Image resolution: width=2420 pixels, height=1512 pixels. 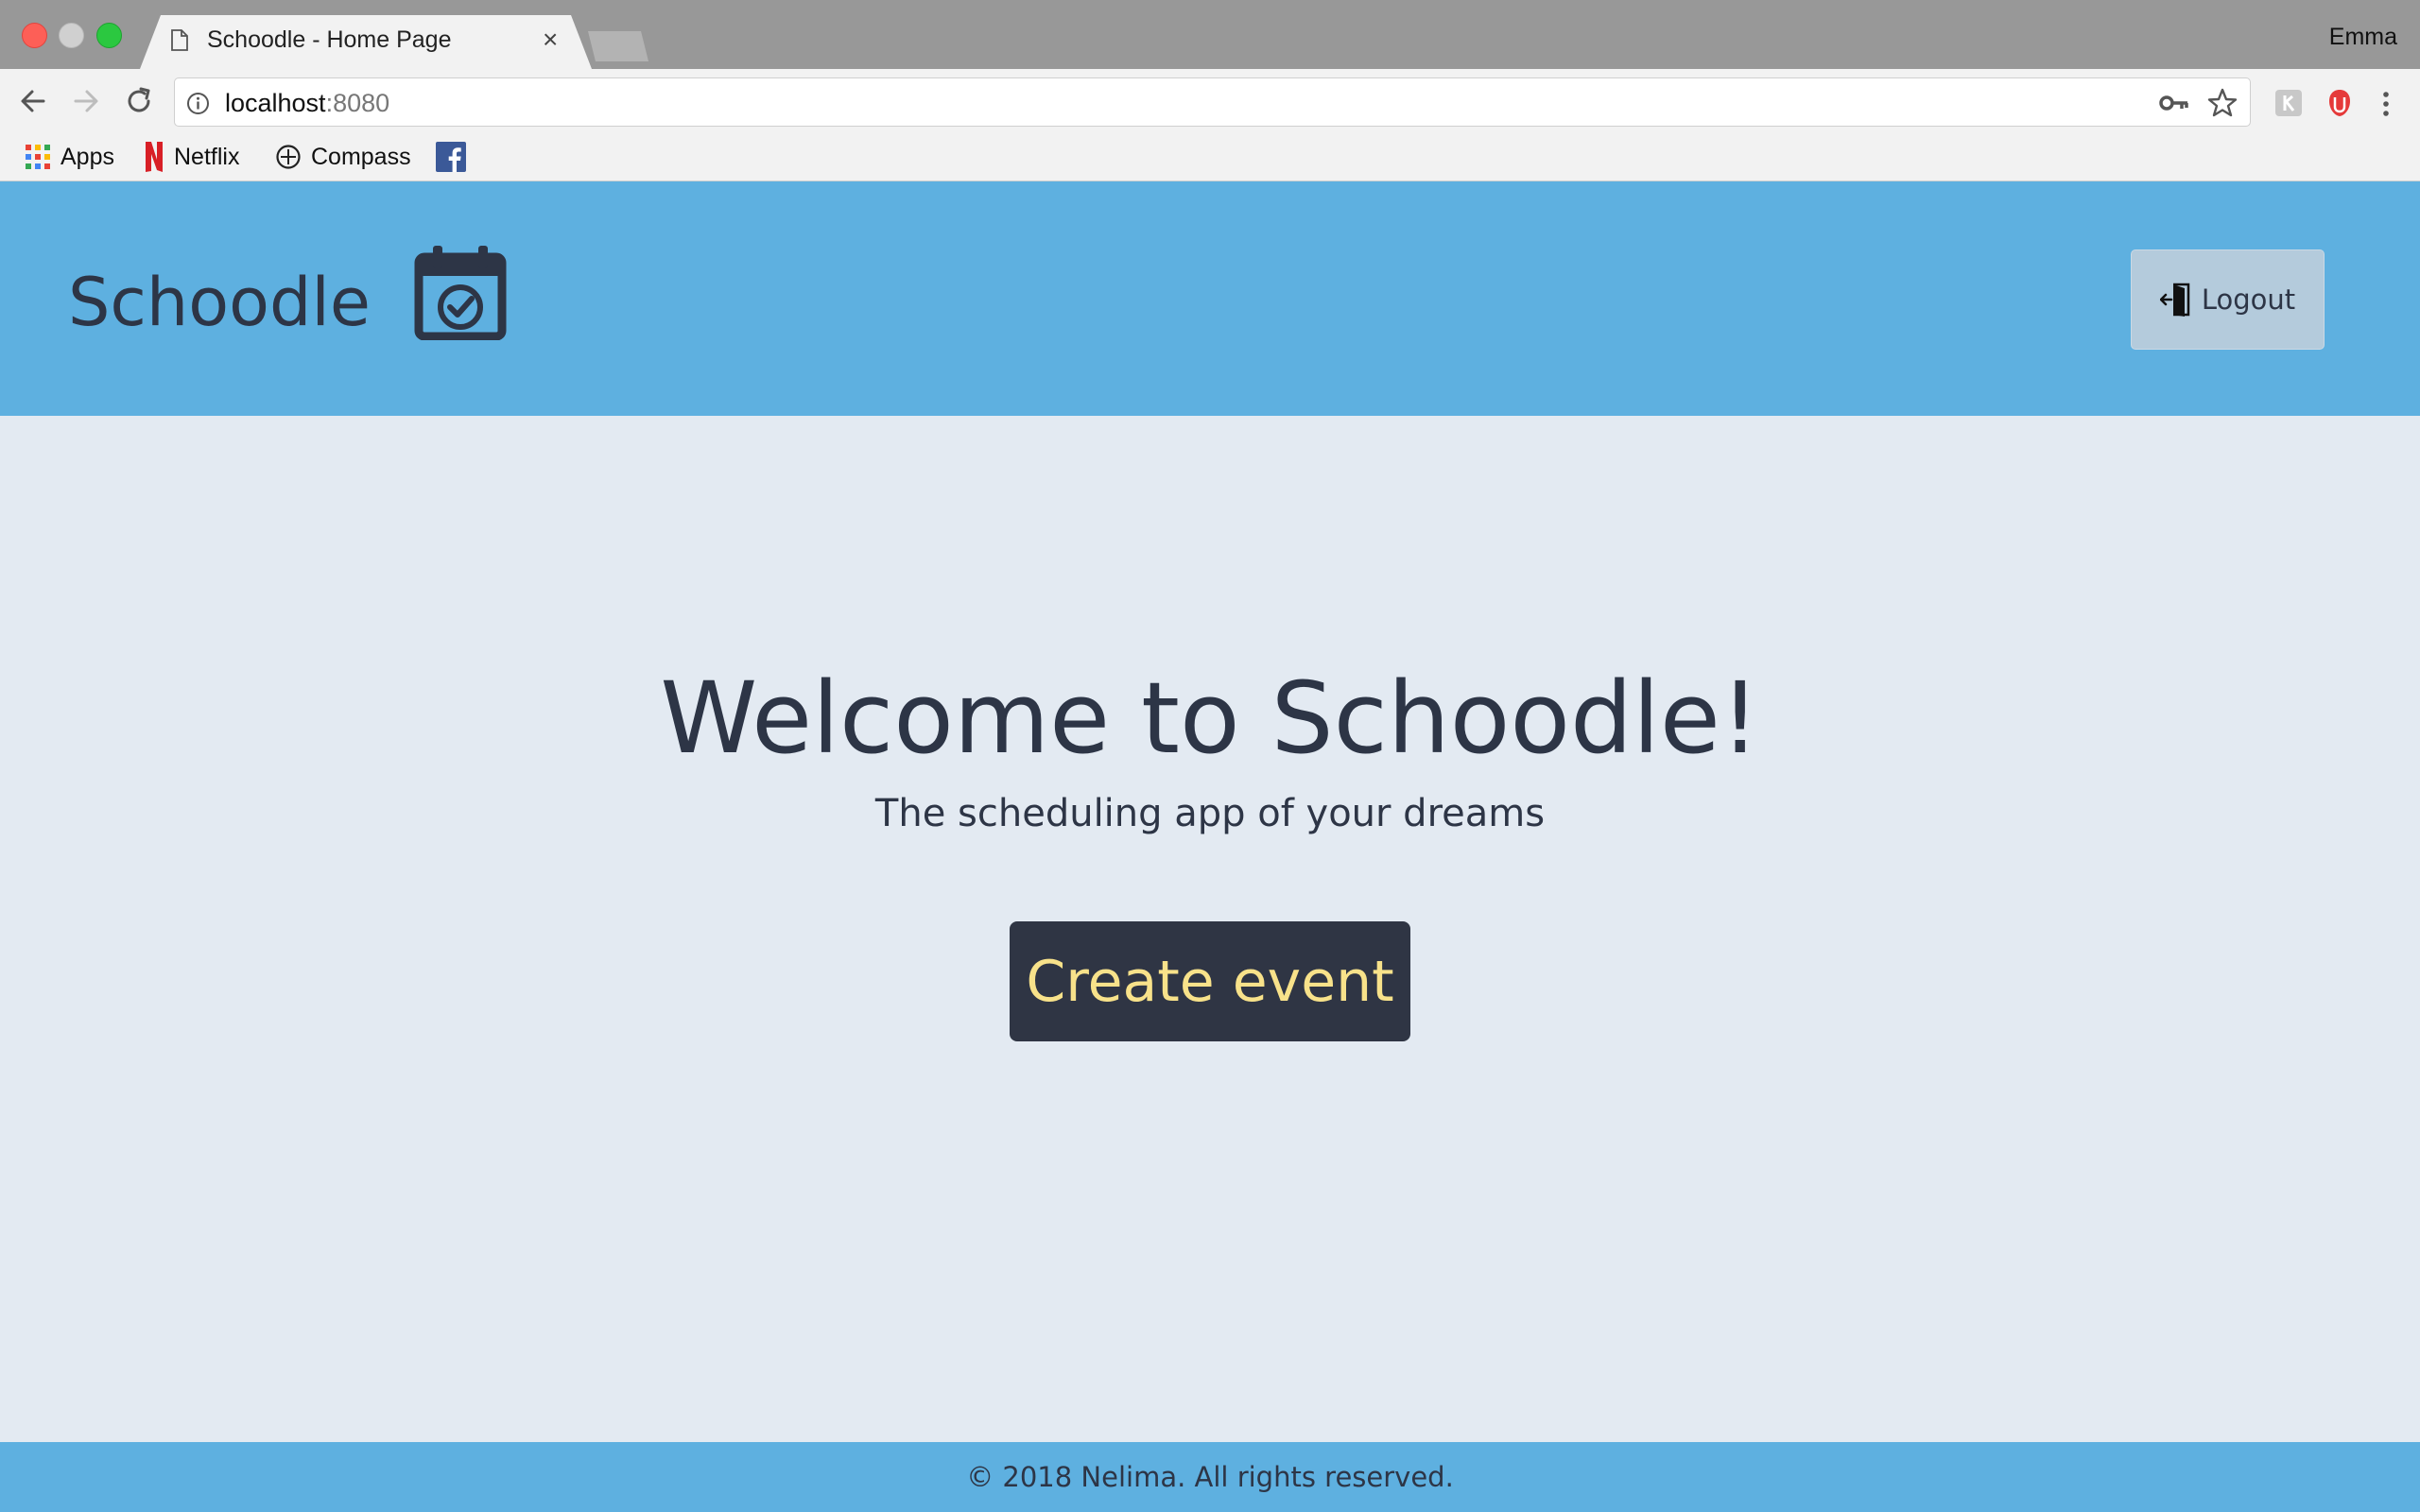 I want to click on bookmark-label: Compass, so click(x=361, y=156).